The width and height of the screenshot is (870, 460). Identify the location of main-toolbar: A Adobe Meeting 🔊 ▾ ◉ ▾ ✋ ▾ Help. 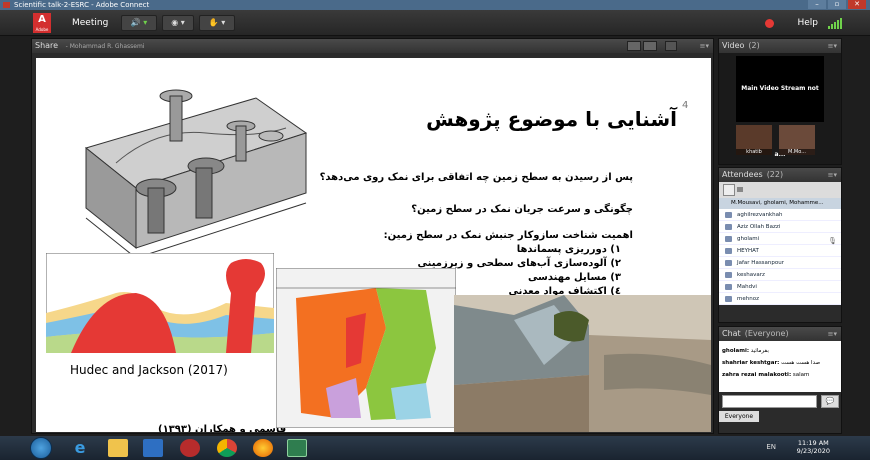
(435, 23).